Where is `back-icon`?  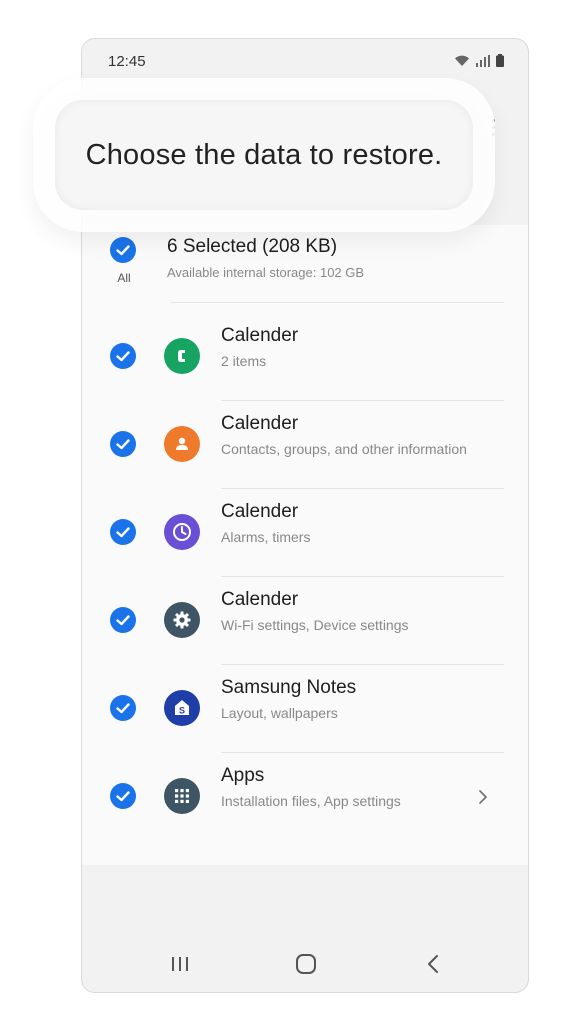
back-icon is located at coordinates (433, 964).